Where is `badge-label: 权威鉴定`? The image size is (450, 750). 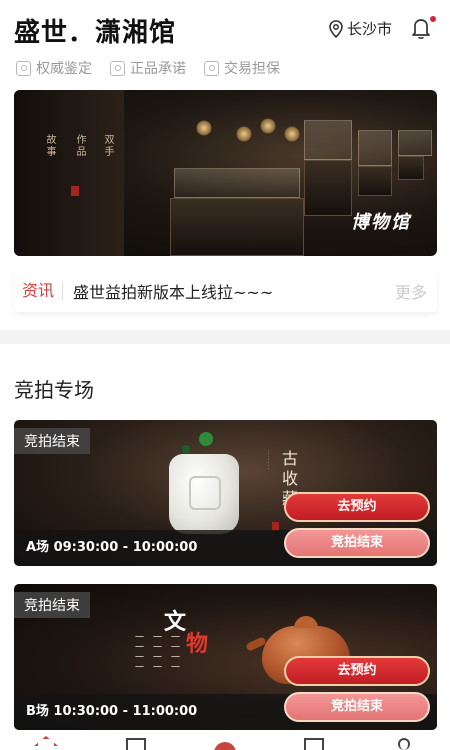 badge-label: 权威鉴定 is located at coordinates (64, 69).